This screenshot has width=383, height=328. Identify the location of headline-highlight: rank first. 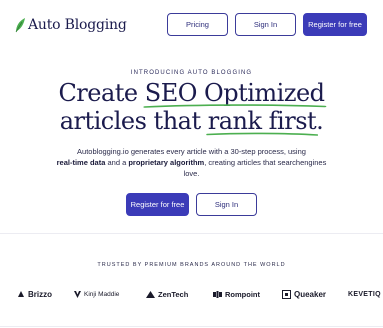
(261, 122).